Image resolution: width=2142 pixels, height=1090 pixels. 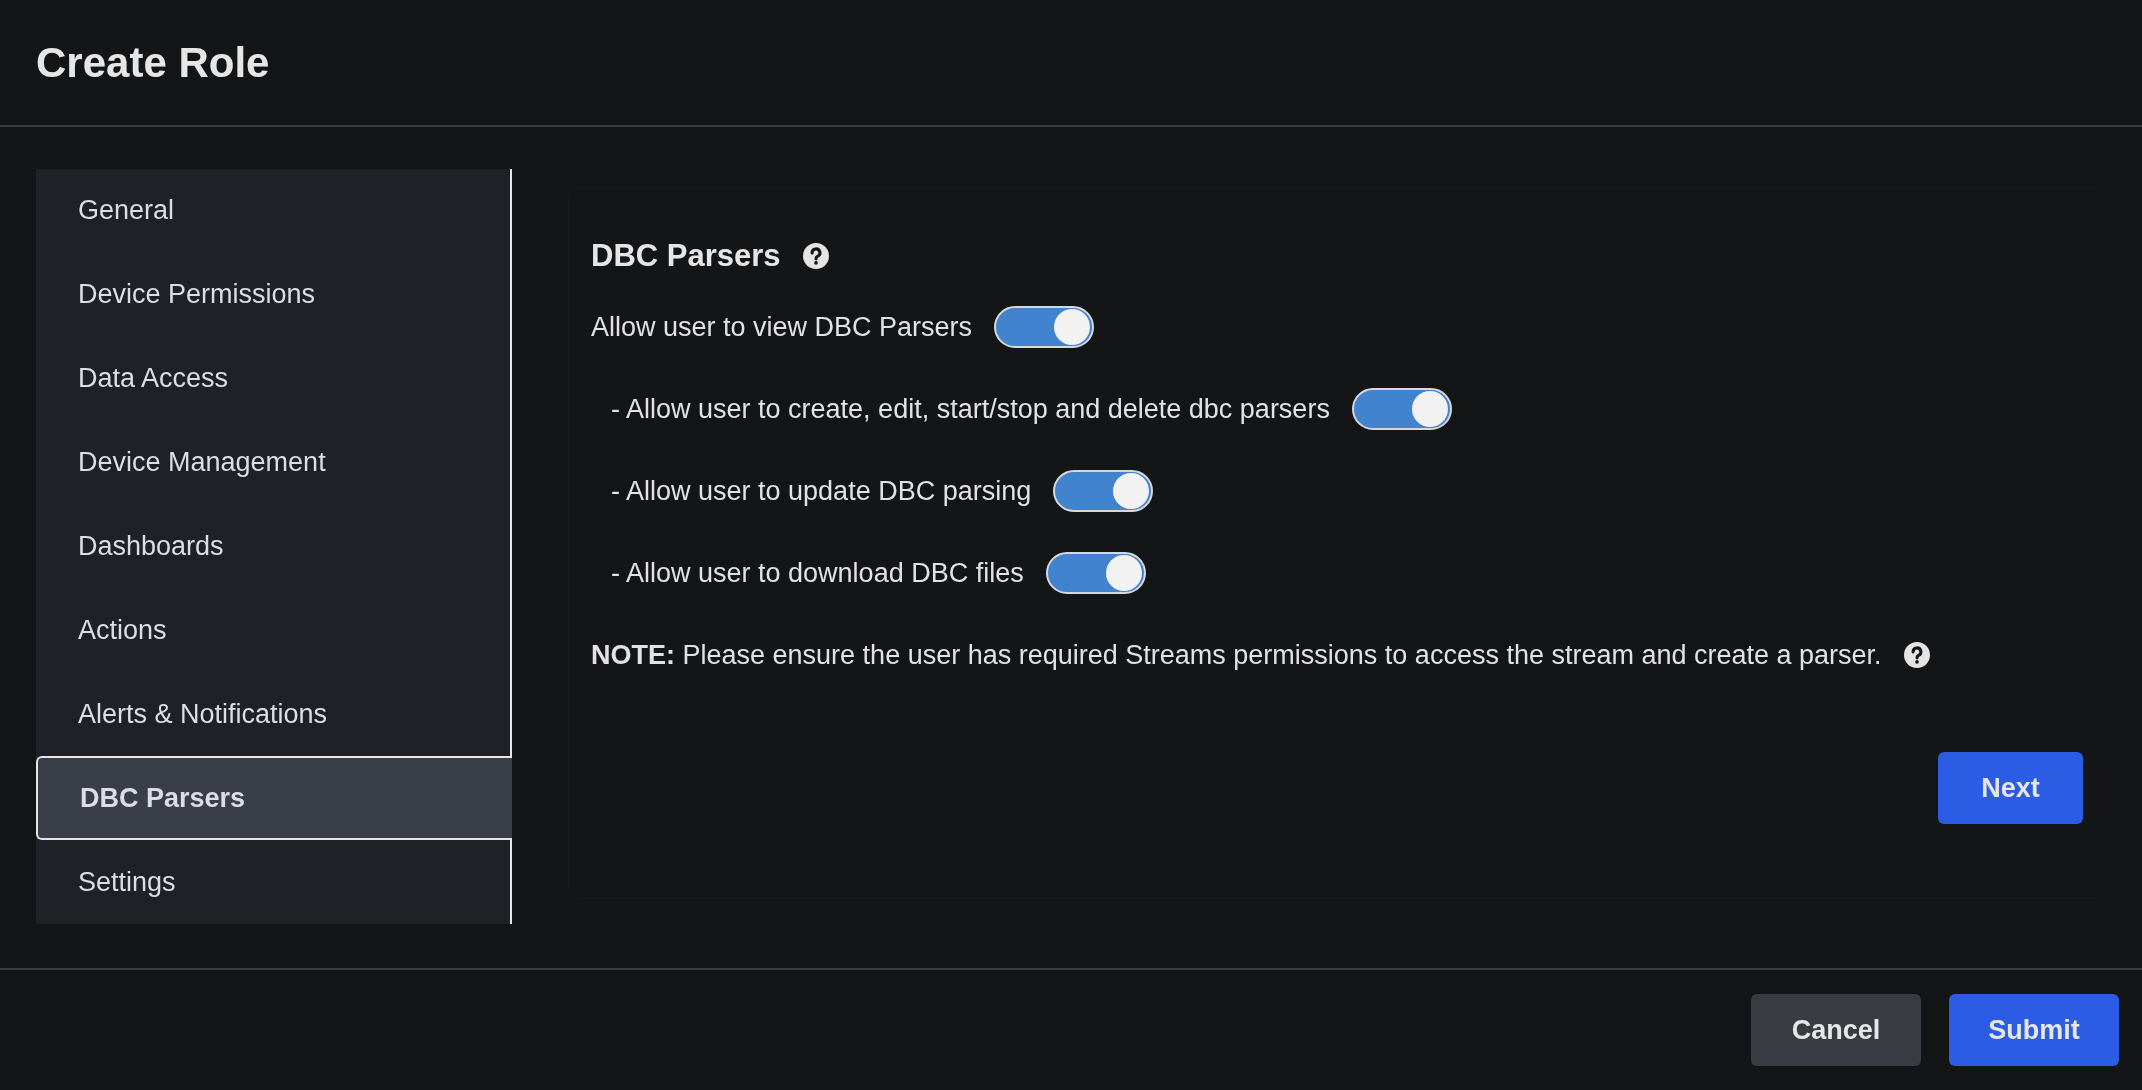 I want to click on sidebar-item: Alerts & Notifications, so click(x=273, y=714).